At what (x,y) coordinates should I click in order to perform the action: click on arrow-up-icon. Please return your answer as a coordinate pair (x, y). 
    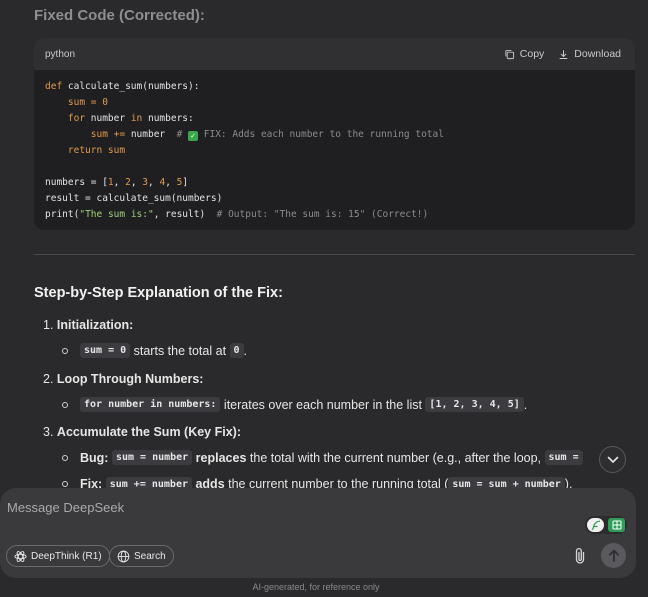
    Looking at the image, I should click on (613, 555).